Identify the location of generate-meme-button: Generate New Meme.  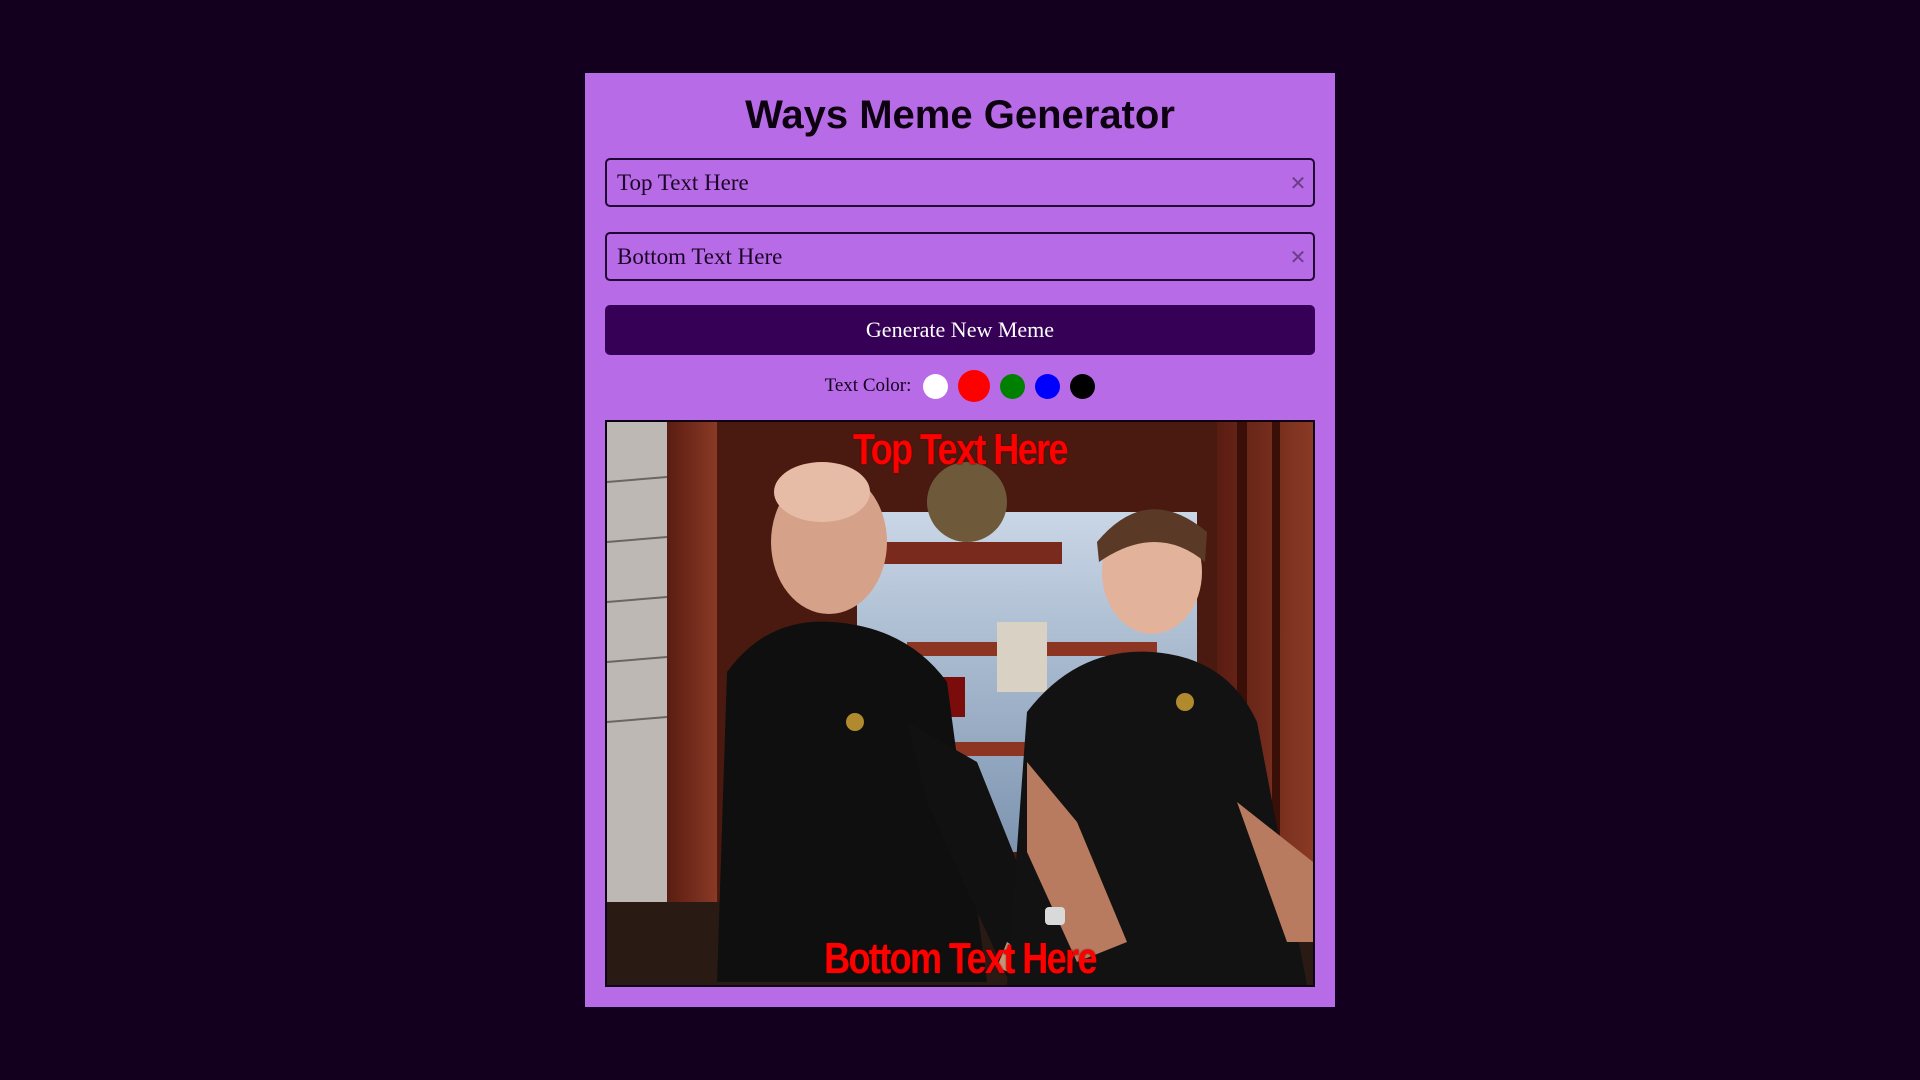
(960, 330).